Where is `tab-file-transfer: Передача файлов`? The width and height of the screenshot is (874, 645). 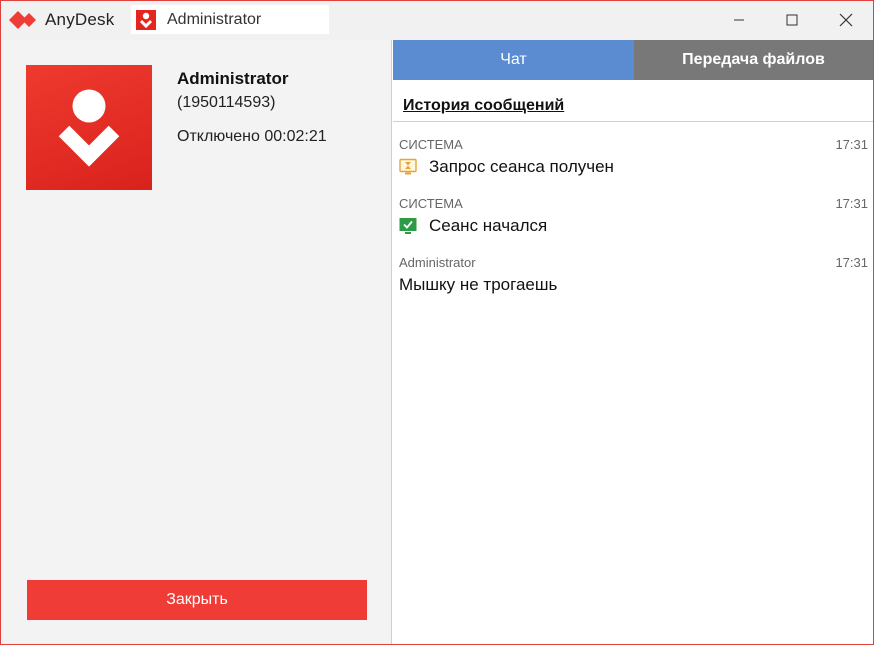 tab-file-transfer: Передача файлов is located at coordinates (753, 60).